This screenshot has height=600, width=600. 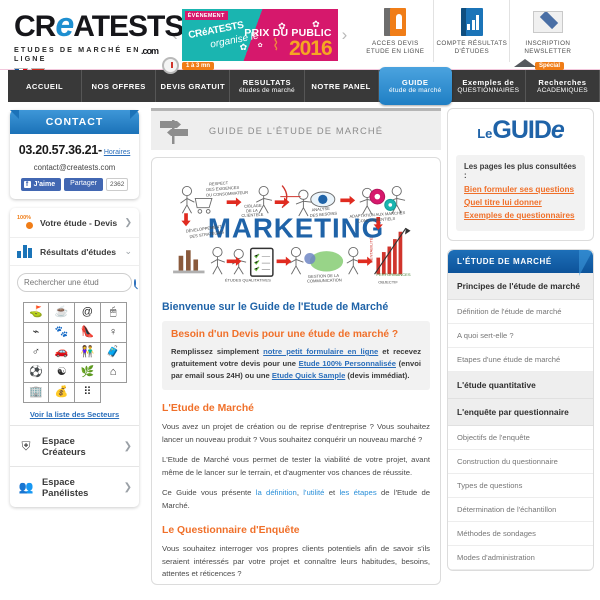 I want to click on sector-icon: ♂, so click(x=36, y=353).